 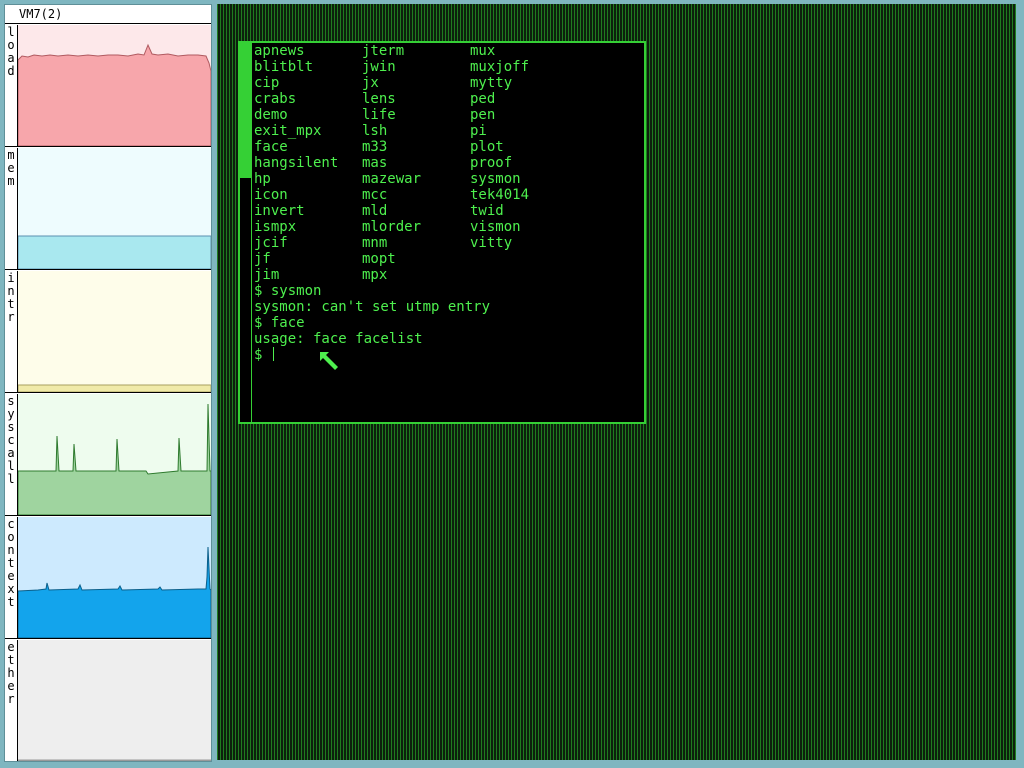 I want to click on command-tek4014: tek4014, so click(x=500, y=195).